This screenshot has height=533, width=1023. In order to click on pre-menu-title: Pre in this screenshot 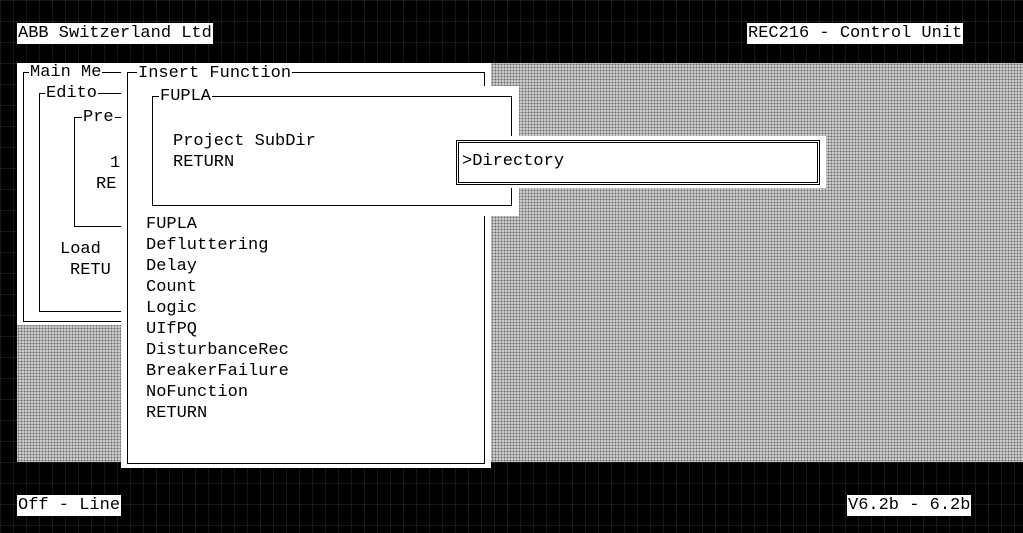, I will do `click(98, 117)`.